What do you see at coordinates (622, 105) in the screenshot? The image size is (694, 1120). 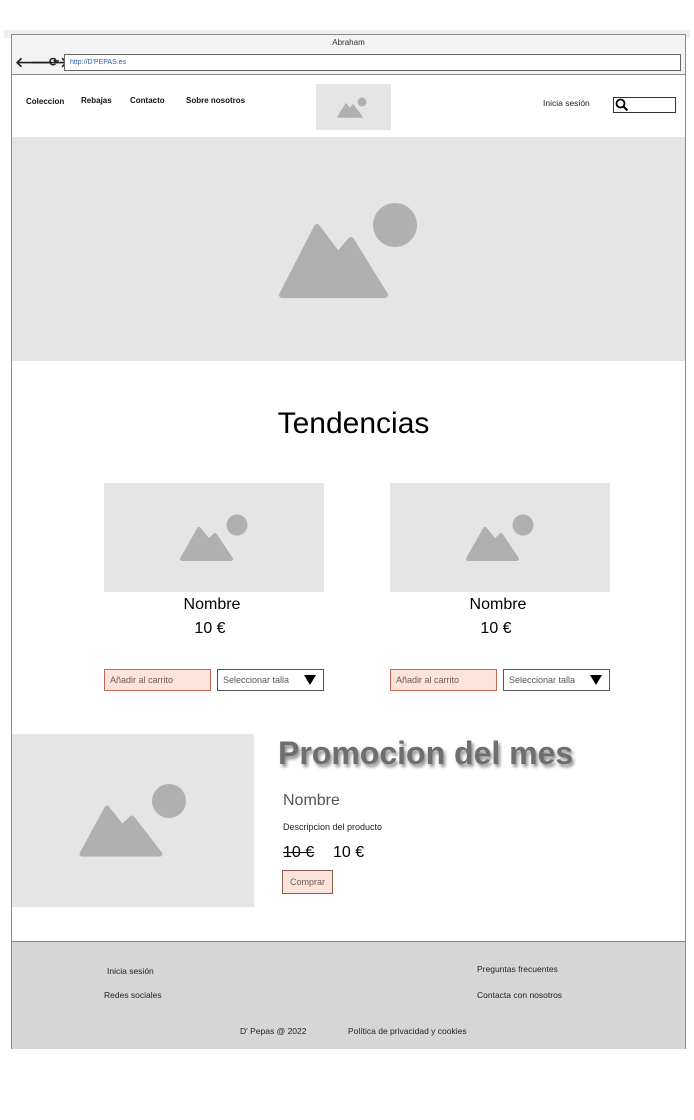 I see `search-icon` at bounding box center [622, 105].